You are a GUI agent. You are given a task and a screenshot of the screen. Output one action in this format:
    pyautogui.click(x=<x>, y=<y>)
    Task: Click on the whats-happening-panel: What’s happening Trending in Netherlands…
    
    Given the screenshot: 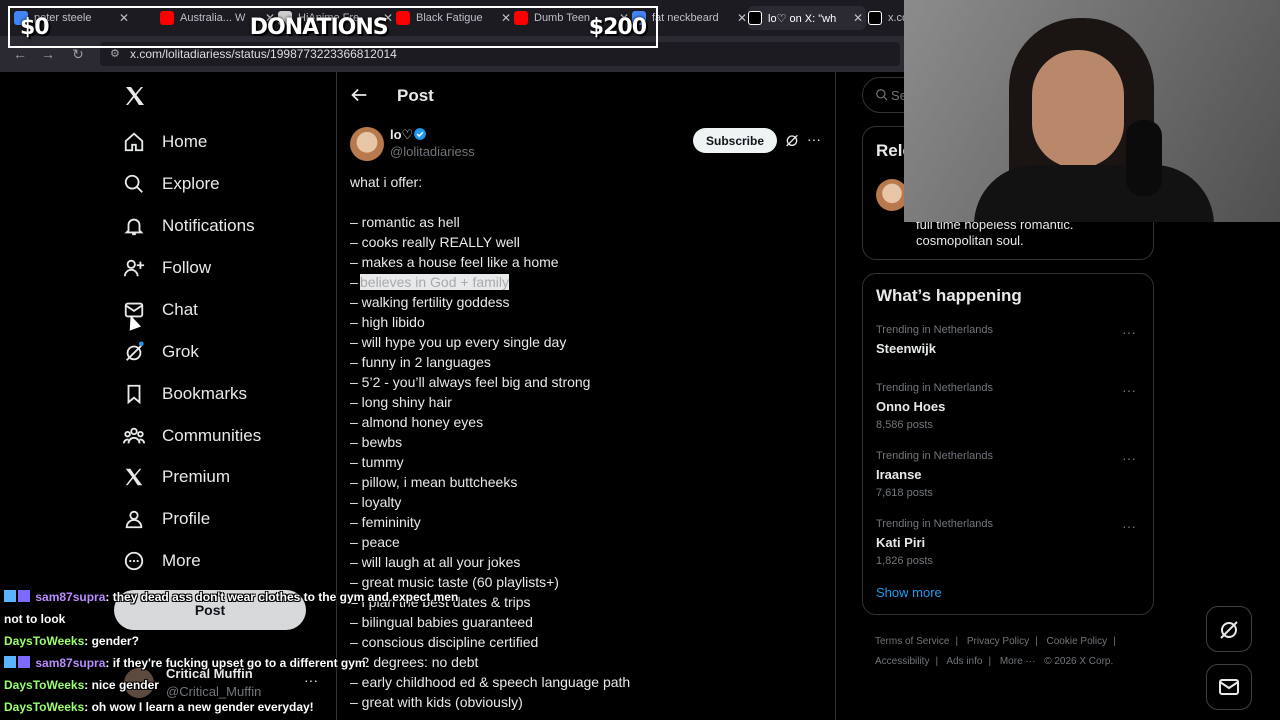 What is the action you would take?
    pyautogui.click(x=1008, y=444)
    